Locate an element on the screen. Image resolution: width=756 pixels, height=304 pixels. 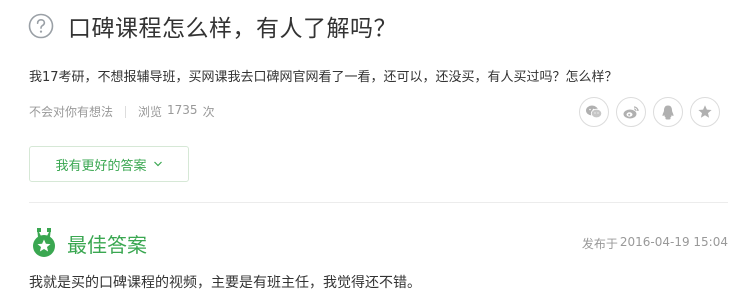
better-answer-button: 我有更好的答案 is located at coordinates (109, 164).